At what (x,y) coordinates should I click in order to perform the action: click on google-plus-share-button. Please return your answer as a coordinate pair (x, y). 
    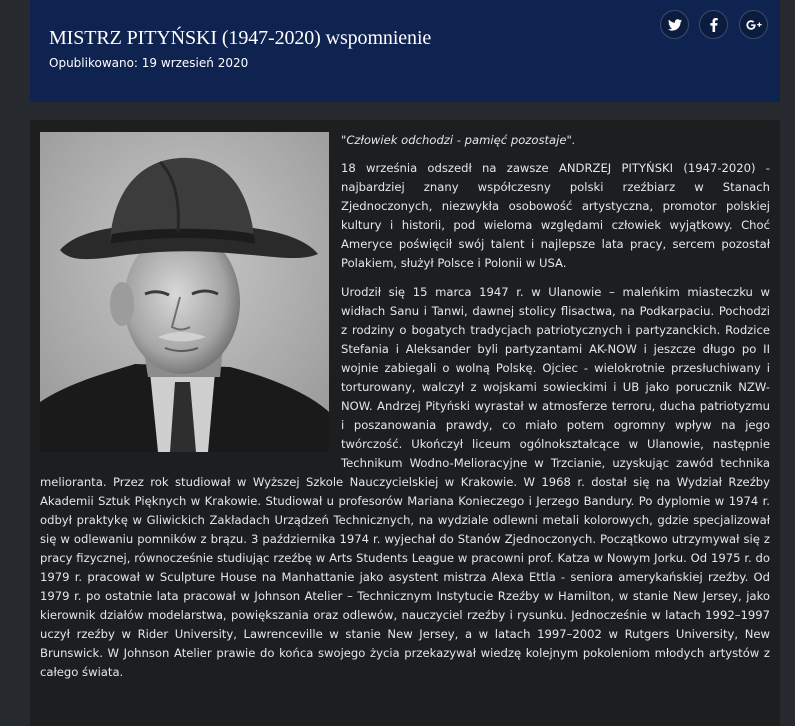
    Looking at the image, I should click on (753, 24).